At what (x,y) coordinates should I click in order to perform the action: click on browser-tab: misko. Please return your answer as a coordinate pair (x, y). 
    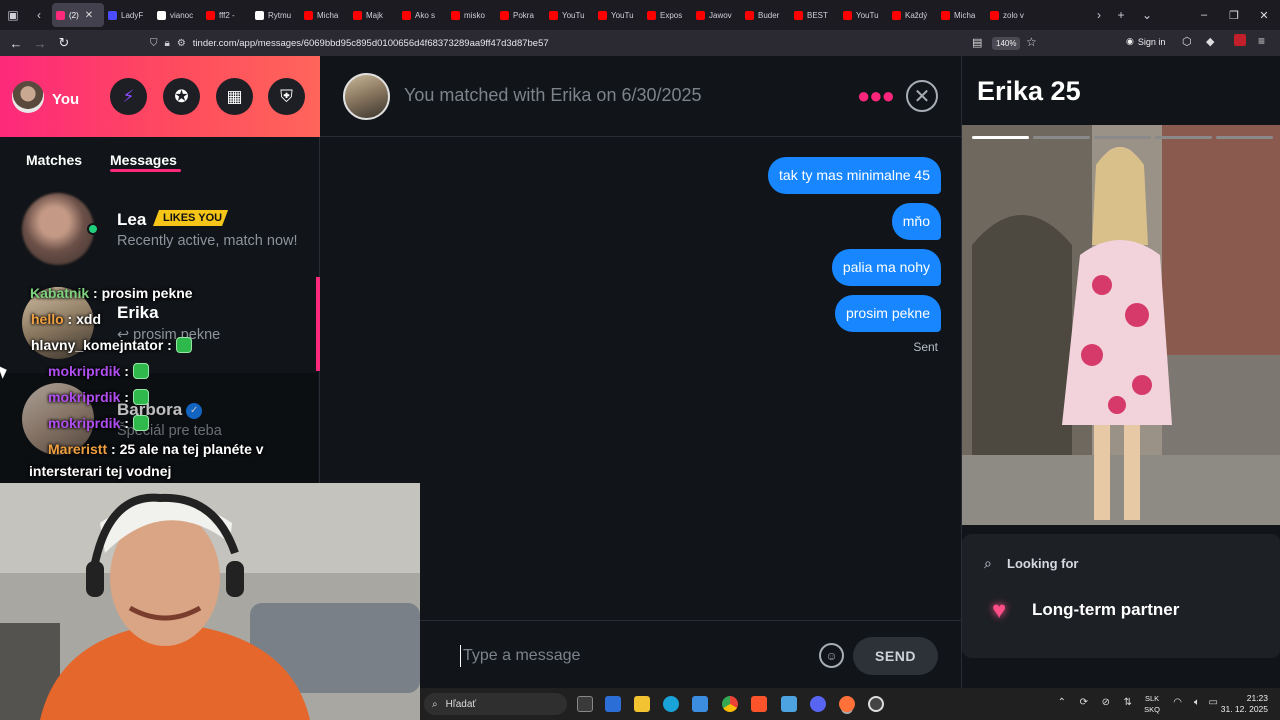
    Looking at the image, I should click on (471, 15).